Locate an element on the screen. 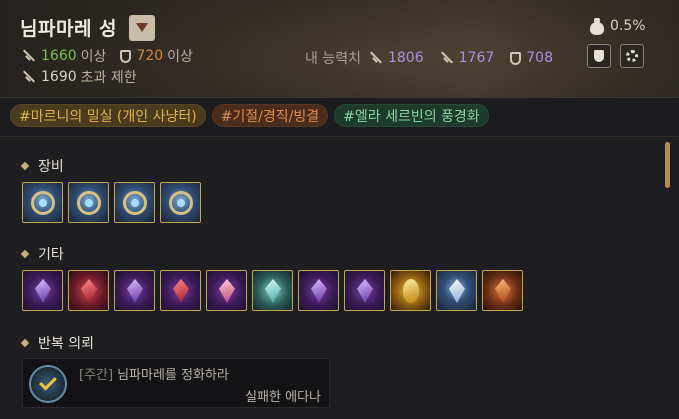  my-attack-value: 1806 is located at coordinates (405, 58).